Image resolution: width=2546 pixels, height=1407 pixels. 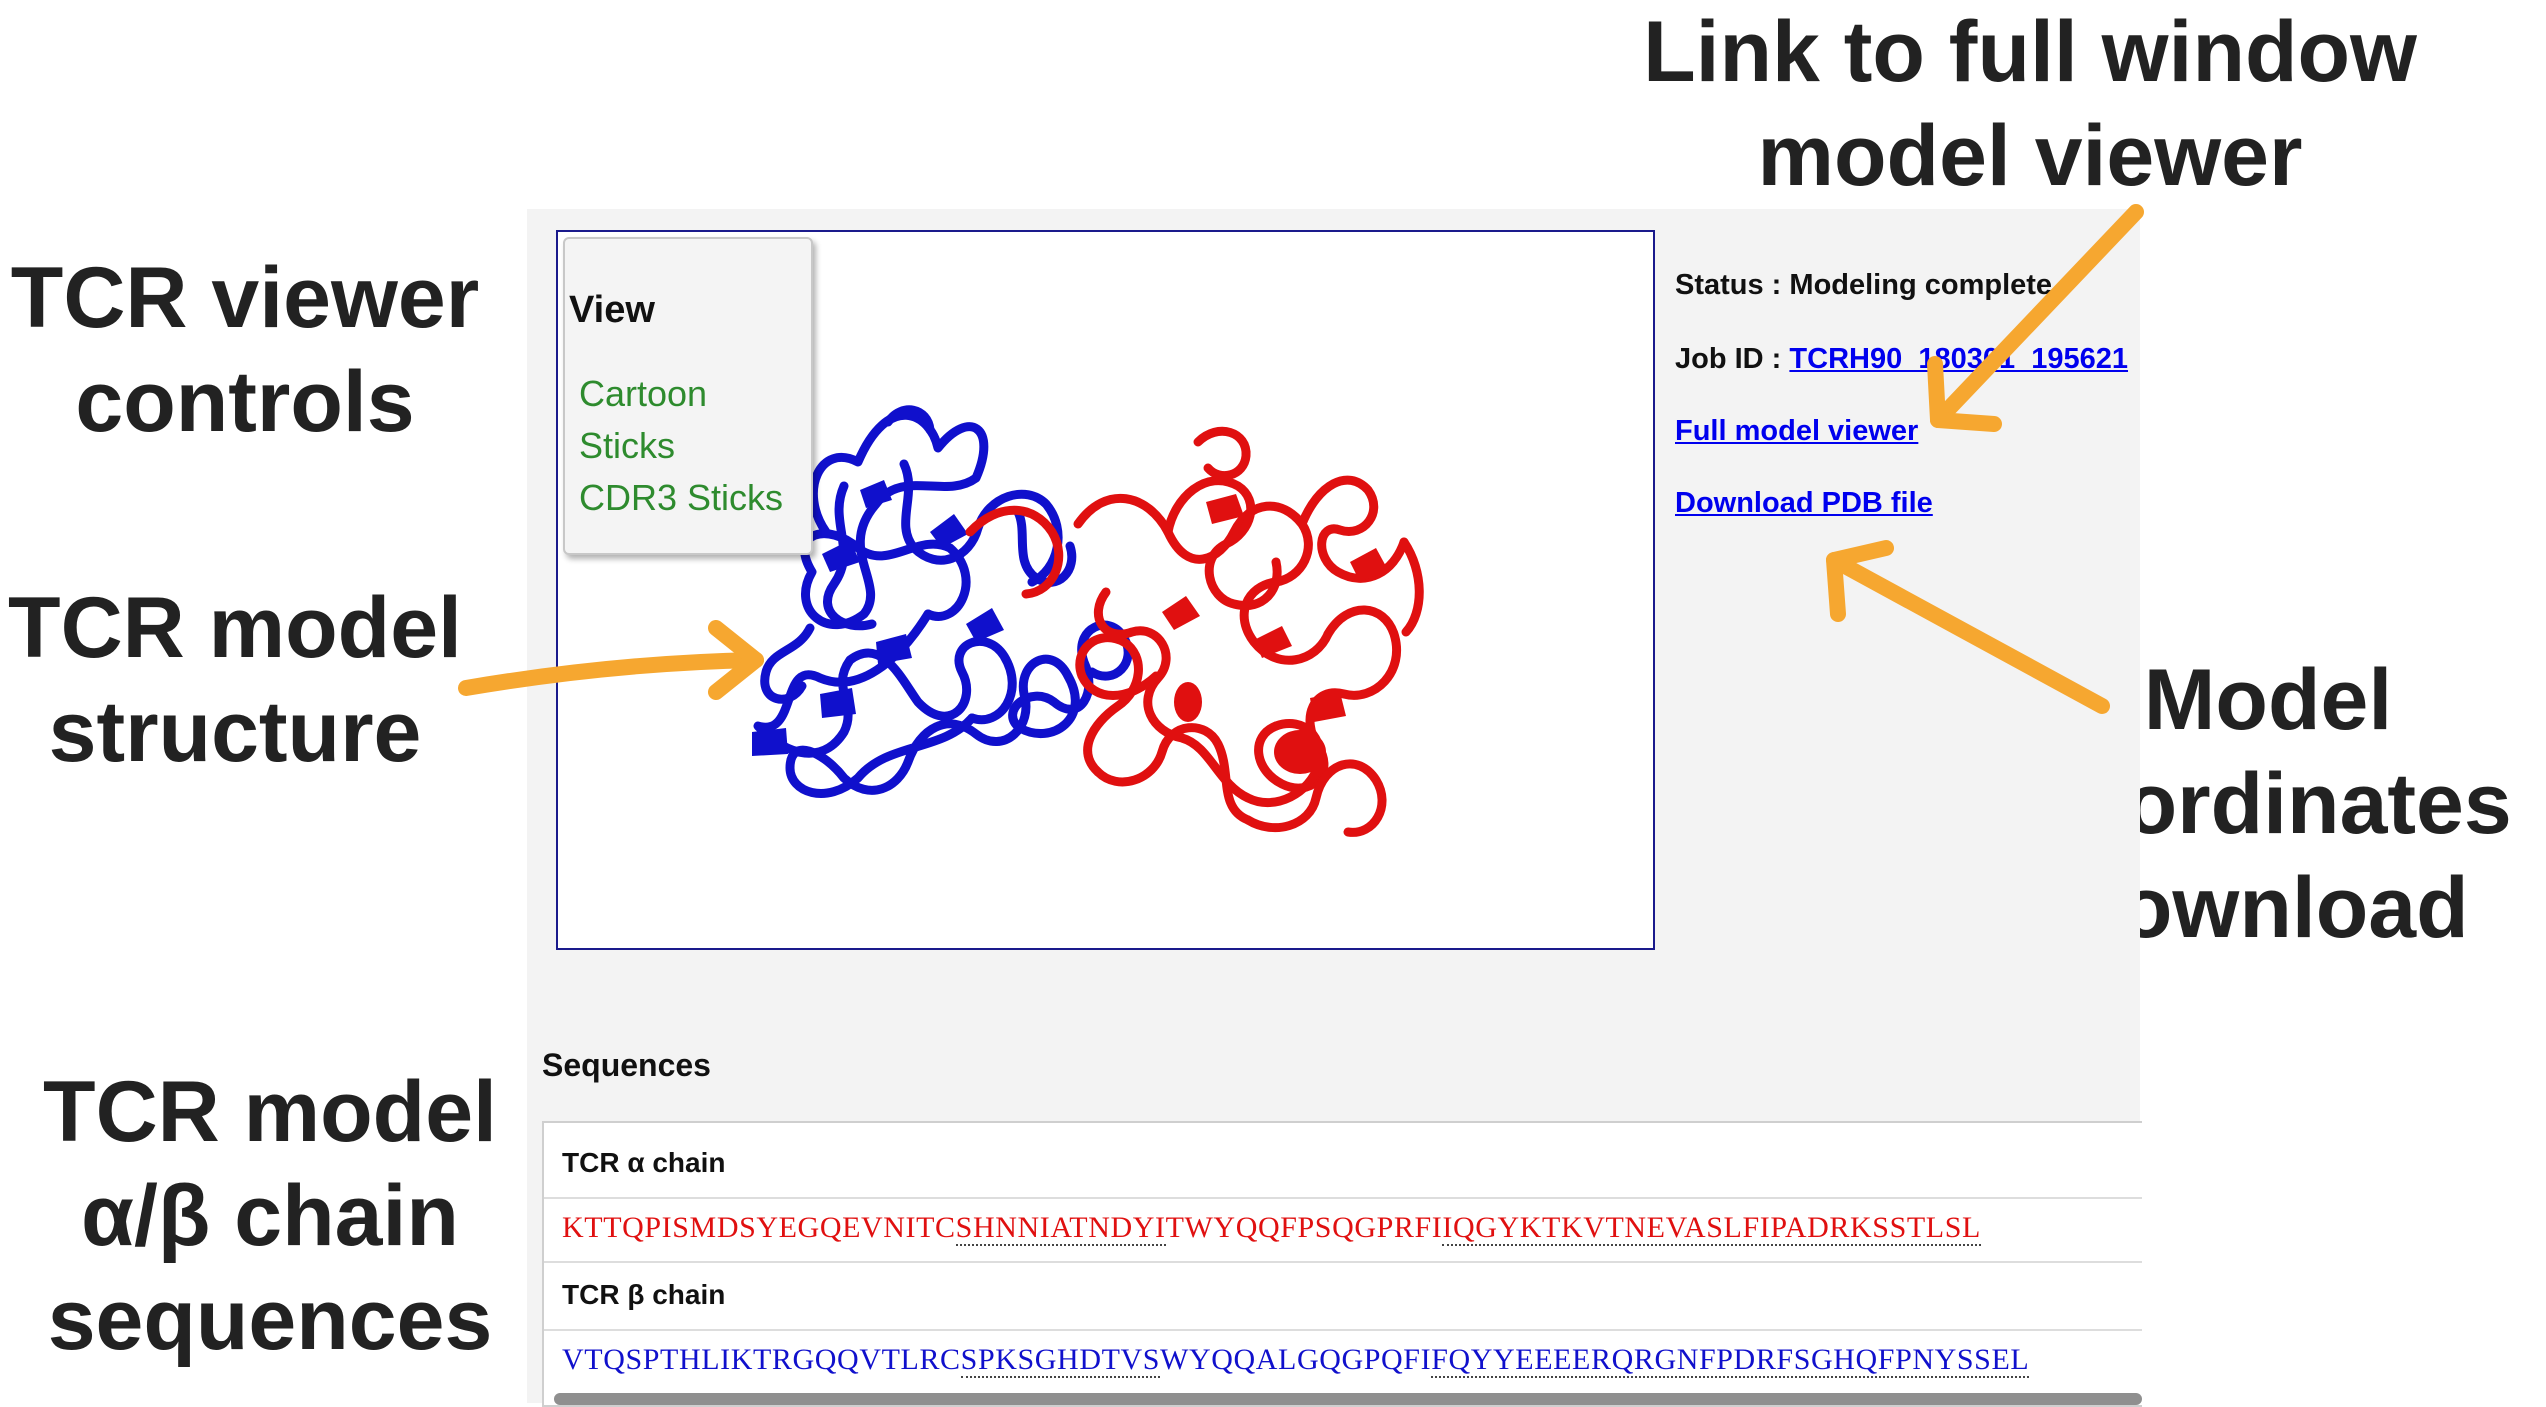 What do you see at coordinates (2030, 156) in the screenshot?
I see `annotation-line: model viewer` at bounding box center [2030, 156].